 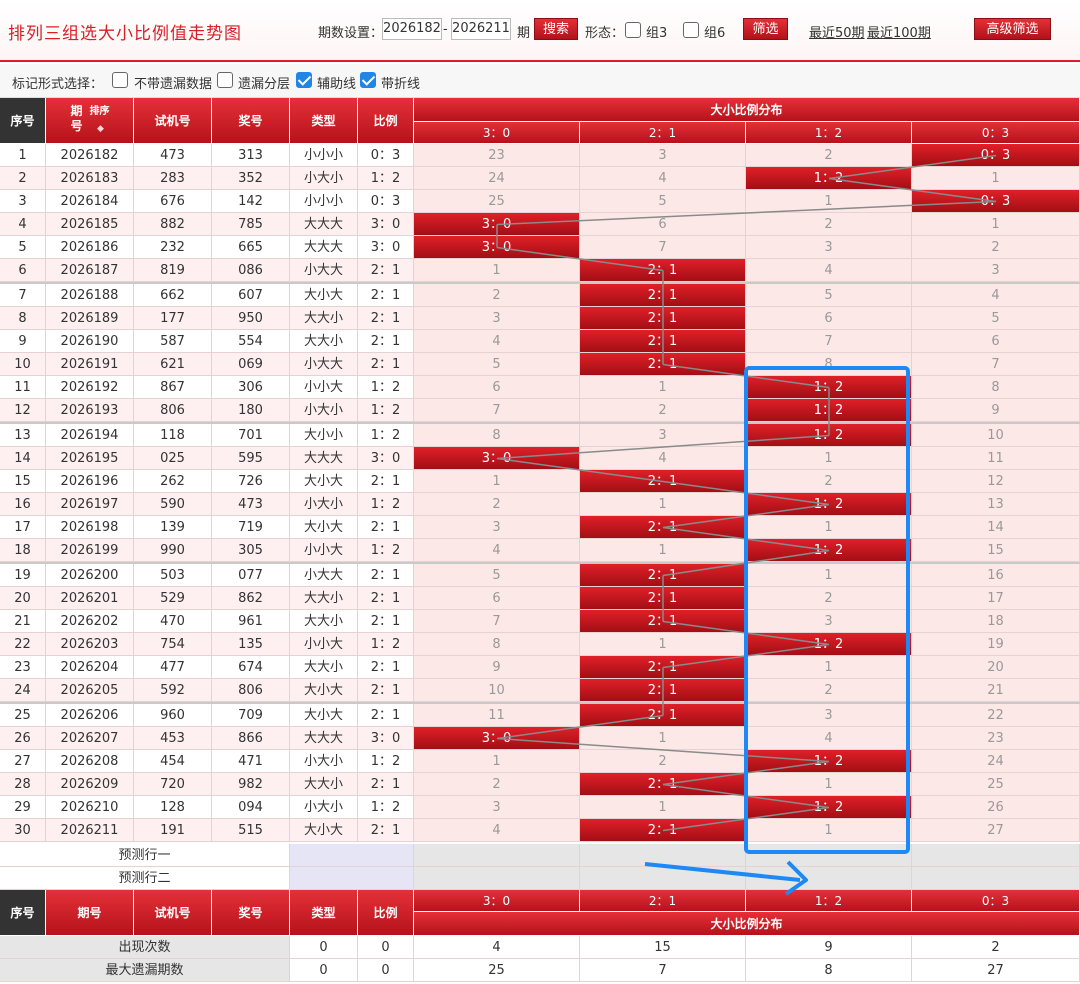 What do you see at coordinates (829, 644) in the screenshot?
I see `dist-hit-cell: 1：2` at bounding box center [829, 644].